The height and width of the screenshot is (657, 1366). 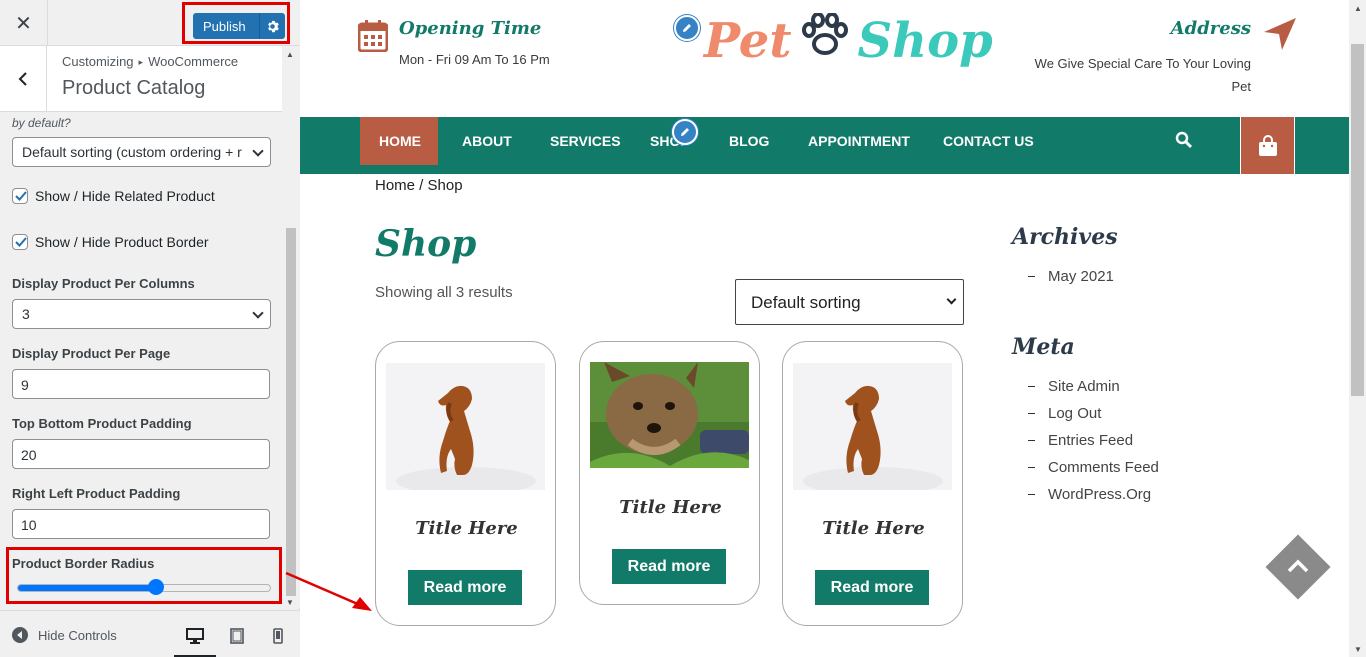 I want to click on address-line-1: We Give Special Care To Your Loving, so click(x=1142, y=63).